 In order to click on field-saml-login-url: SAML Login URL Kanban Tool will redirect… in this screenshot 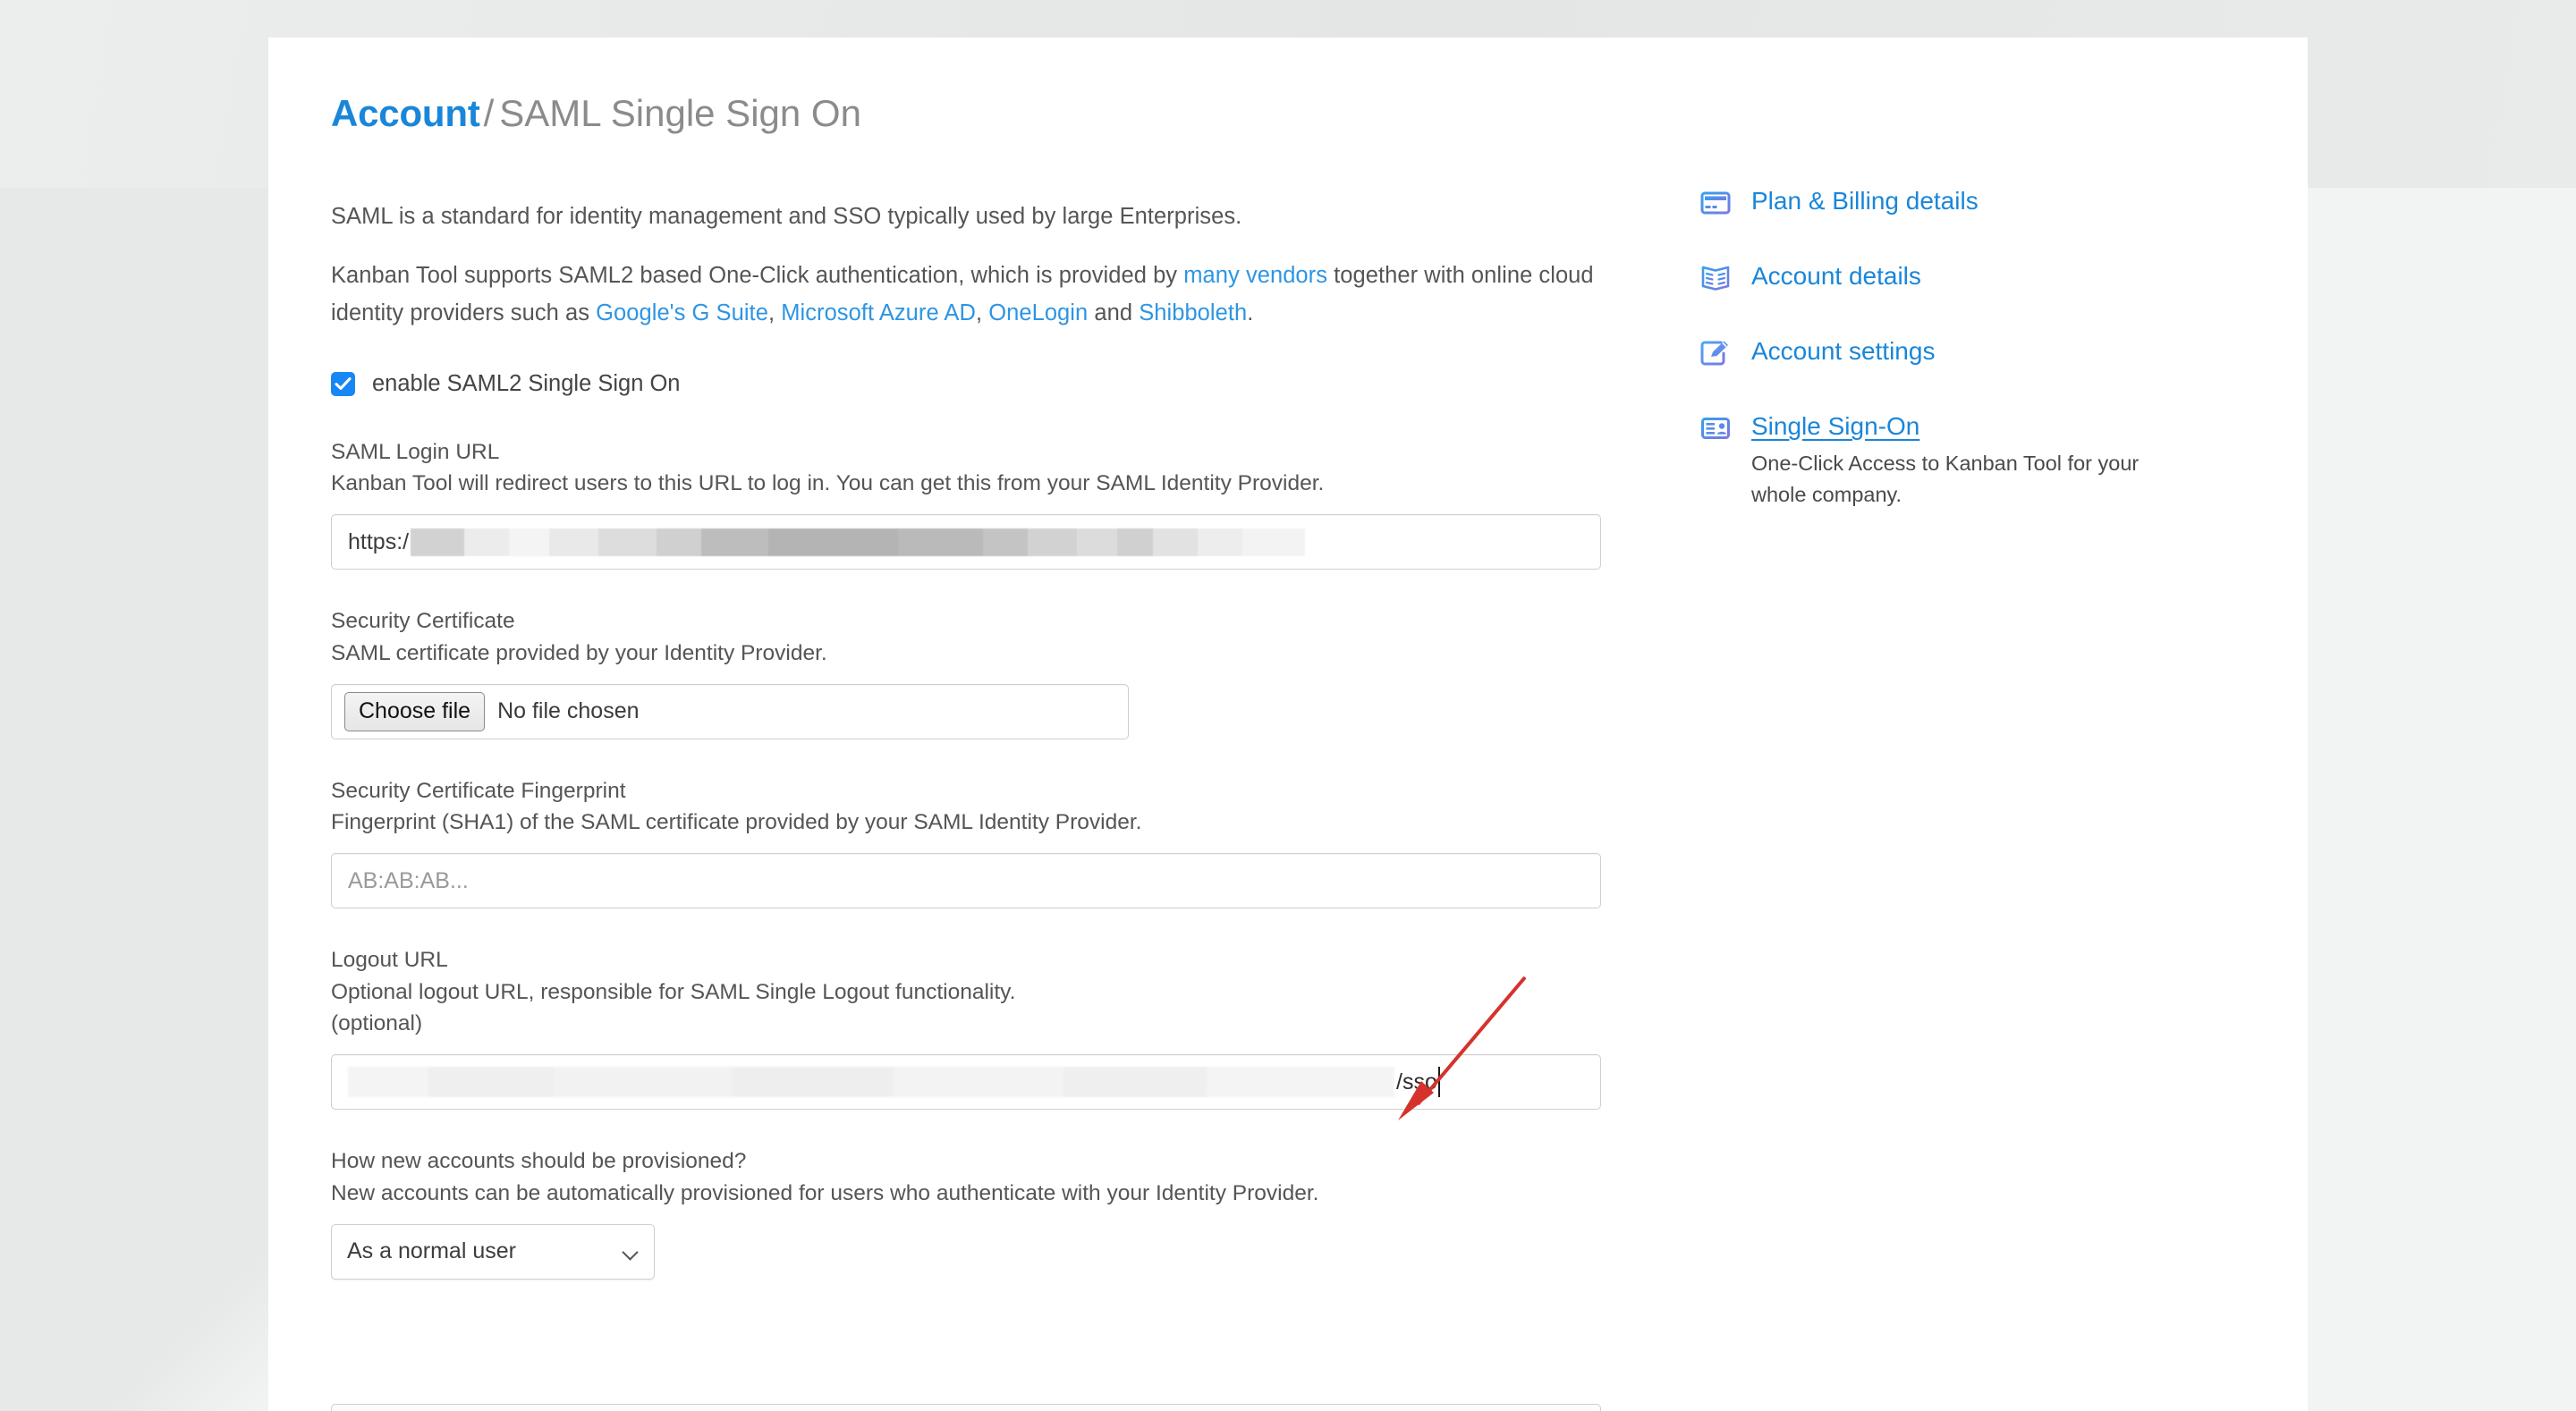, I will do `click(979, 503)`.